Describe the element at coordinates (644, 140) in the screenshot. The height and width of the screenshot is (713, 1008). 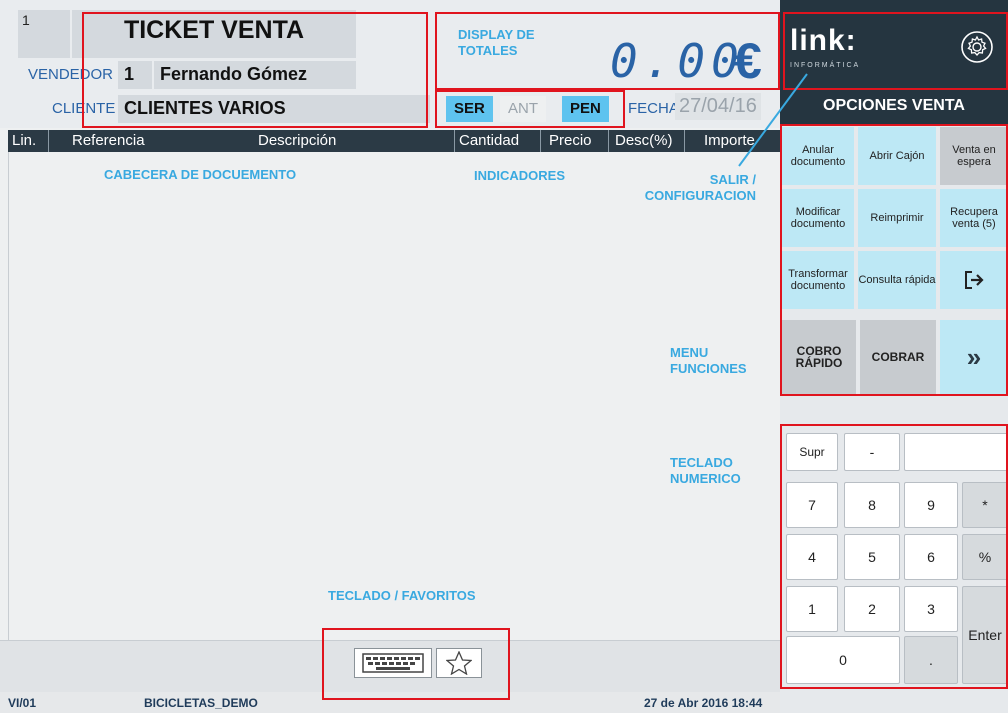
I see `col-desc: Desc(%)` at that location.